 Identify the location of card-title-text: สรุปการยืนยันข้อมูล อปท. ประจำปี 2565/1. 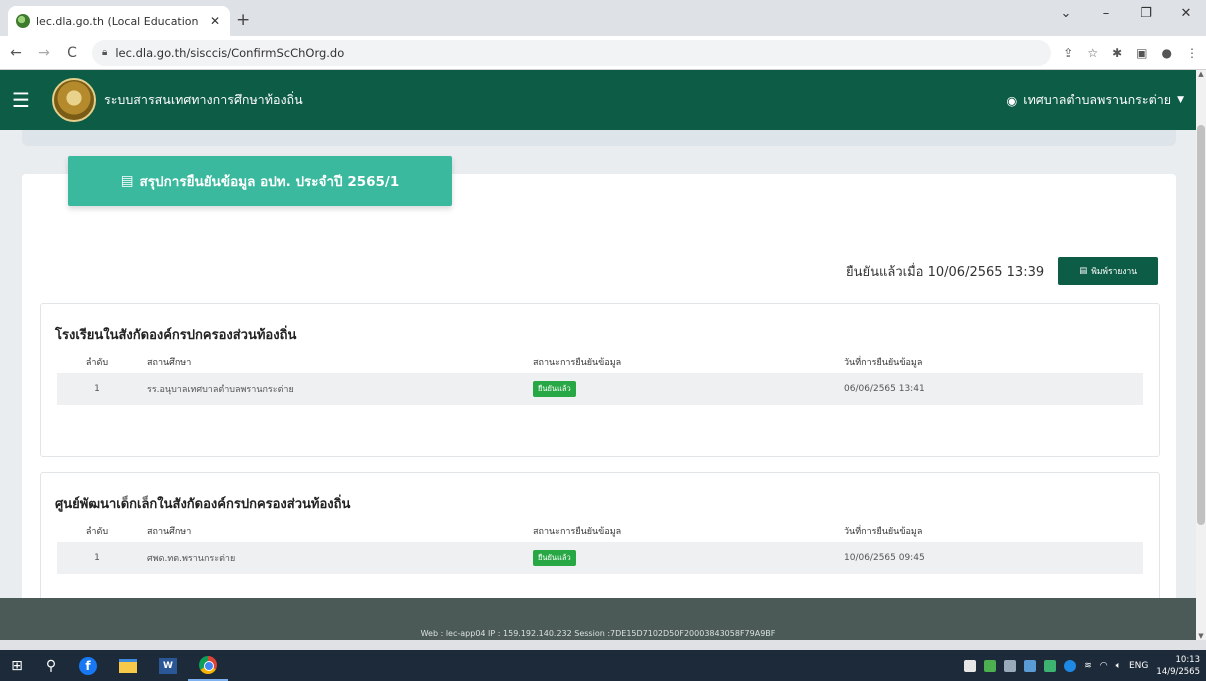
(269, 182).